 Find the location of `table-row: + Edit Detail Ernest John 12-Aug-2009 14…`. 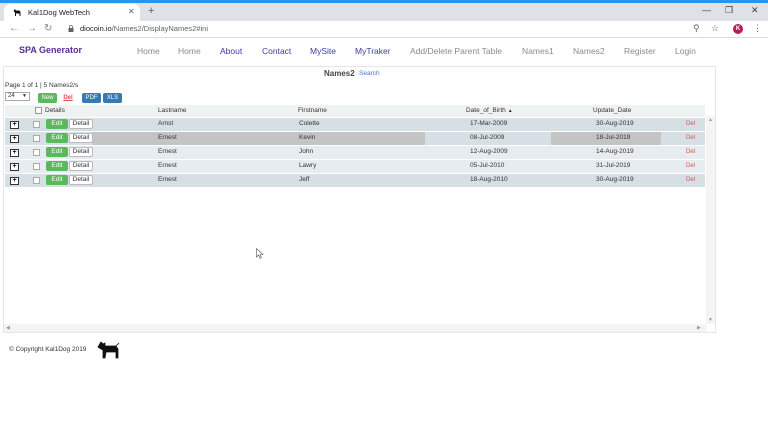

table-row: + Edit Detail Ernest John 12-Aug-2009 14… is located at coordinates (355, 152).